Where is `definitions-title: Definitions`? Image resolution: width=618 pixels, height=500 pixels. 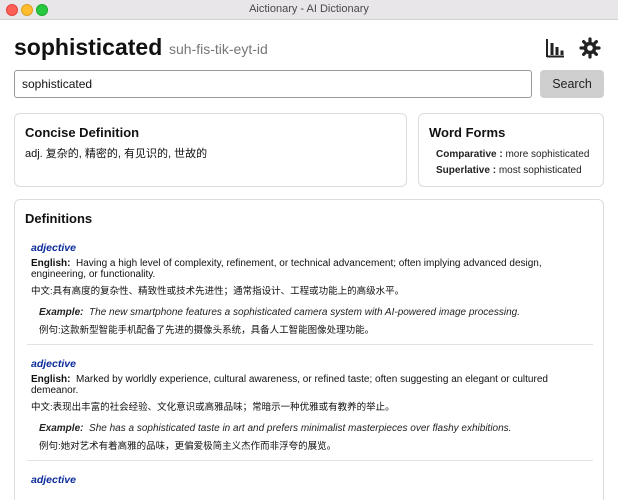
definitions-title: Definitions is located at coordinates (59, 218).